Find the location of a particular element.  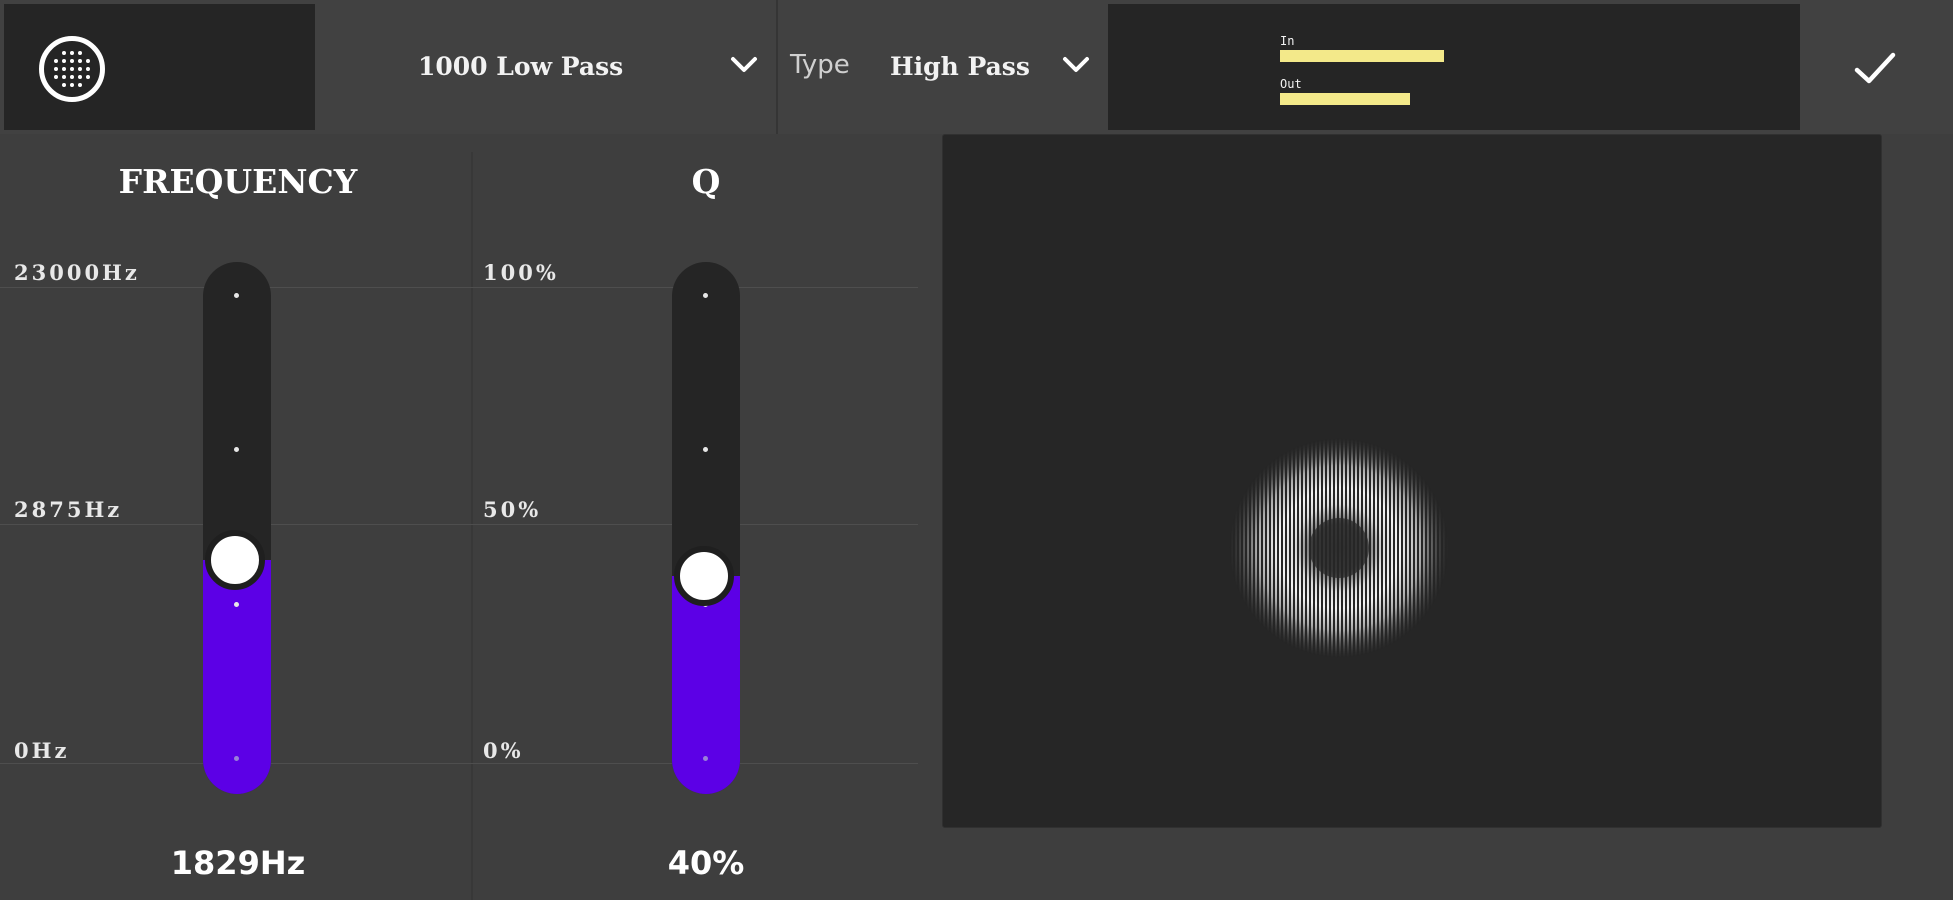

q-slider-handle is located at coordinates (704, 575).